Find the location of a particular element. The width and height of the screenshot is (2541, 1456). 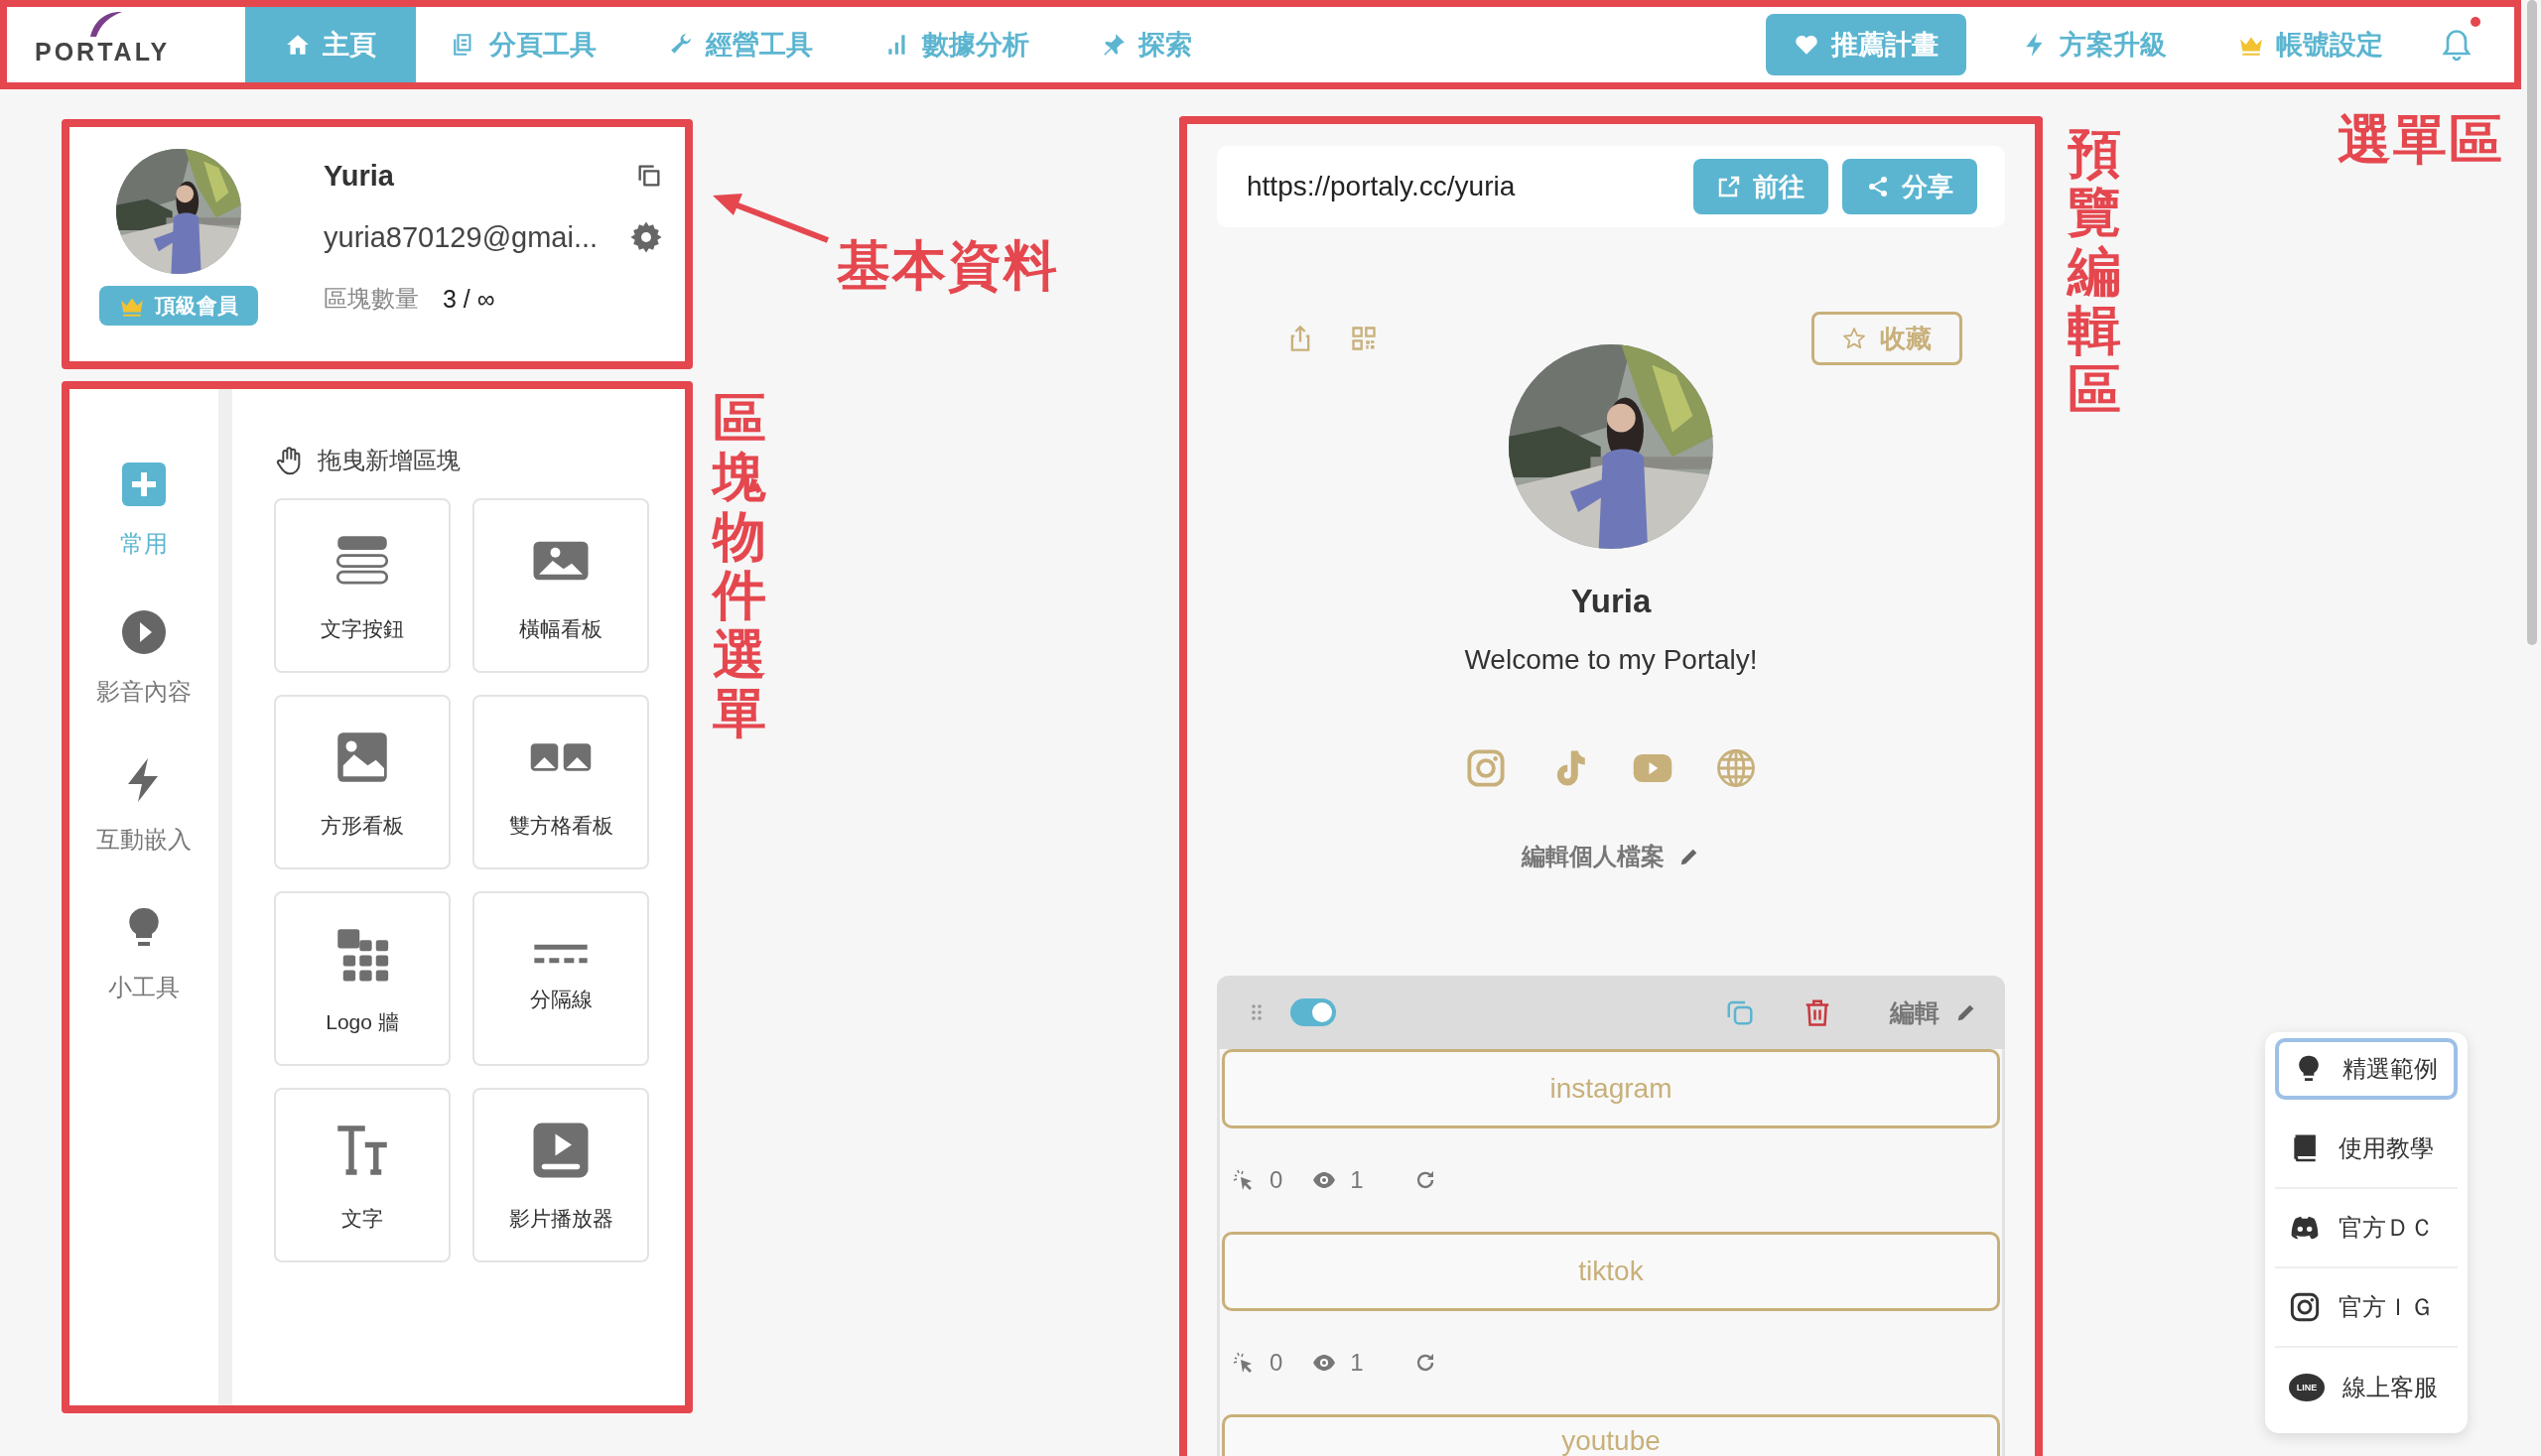

star-icon is located at coordinates (1854, 338).